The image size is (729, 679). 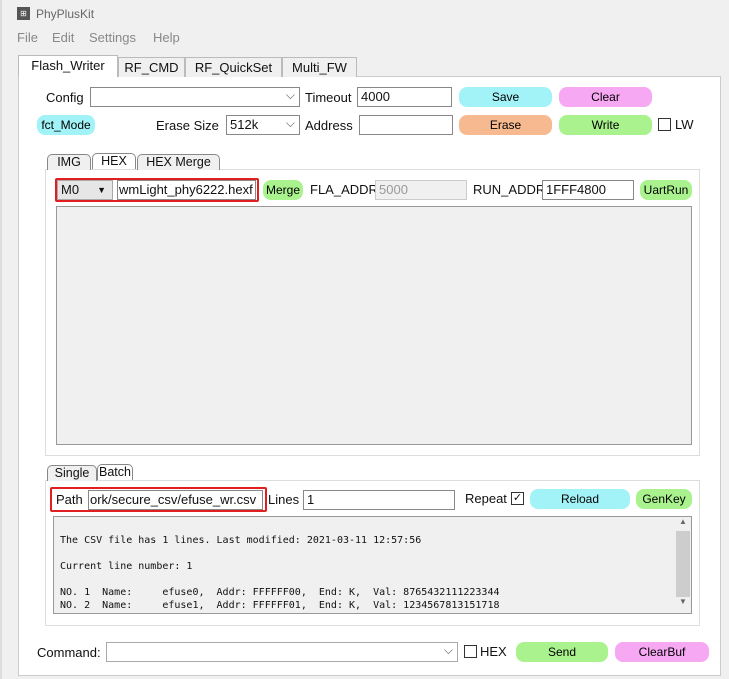 What do you see at coordinates (605, 97) in the screenshot?
I see `clear-button: Clear` at bounding box center [605, 97].